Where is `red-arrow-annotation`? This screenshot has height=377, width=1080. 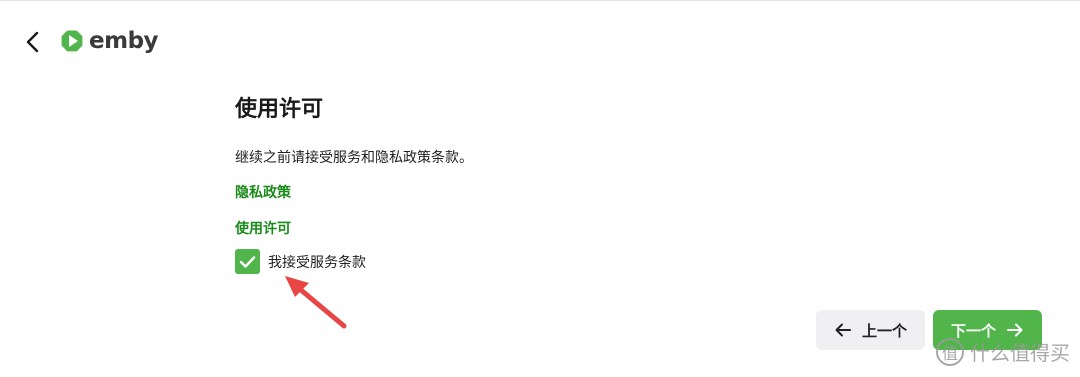 red-arrow-annotation is located at coordinates (316, 302).